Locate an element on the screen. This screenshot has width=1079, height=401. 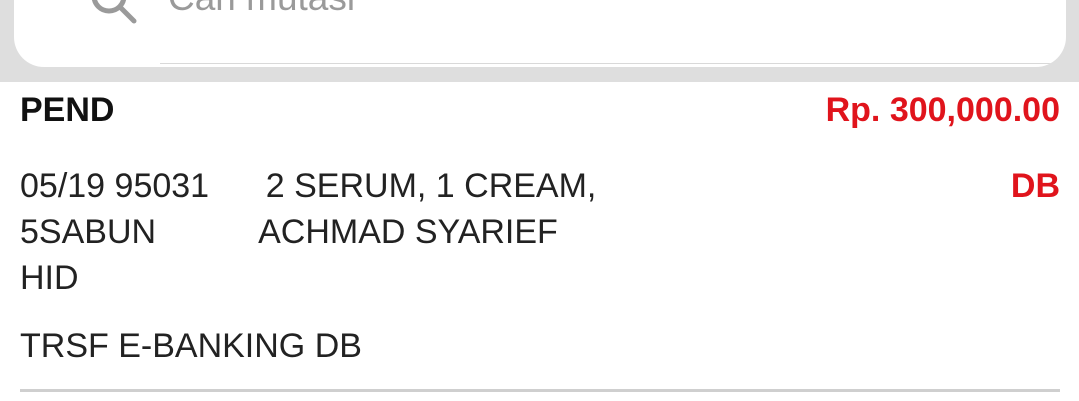
transaction-type-badge: DB is located at coordinates (1035, 186).